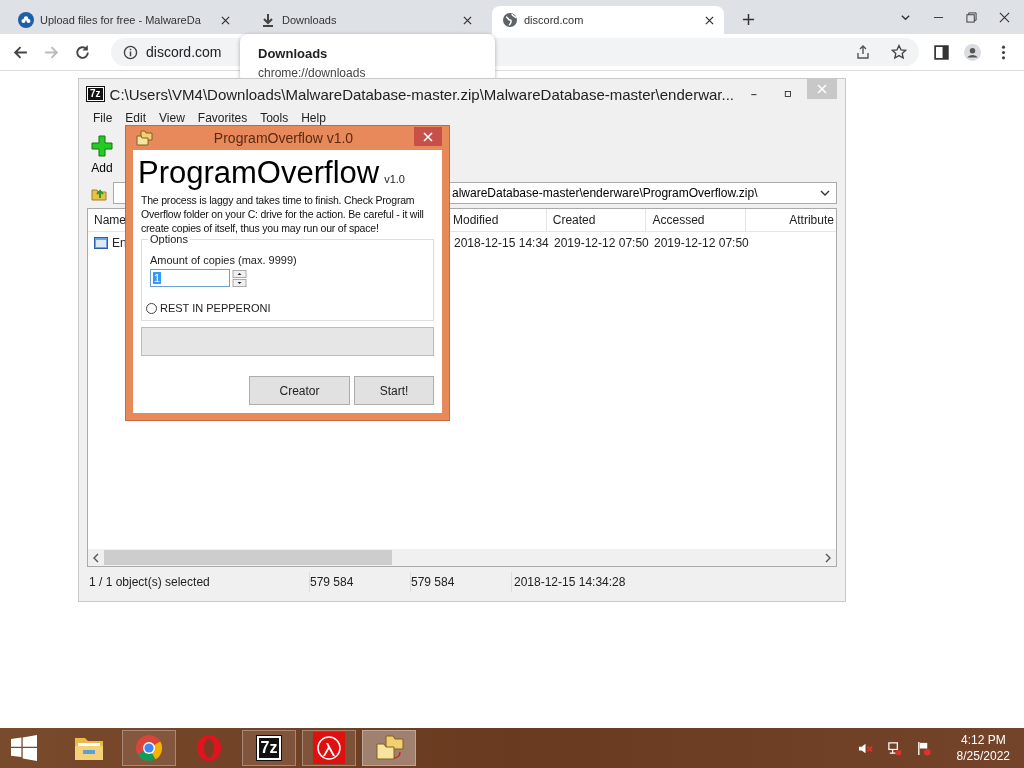 The image size is (1024, 768). Describe the element at coordinates (248, 557) in the screenshot. I see `scroll-thumb` at that location.